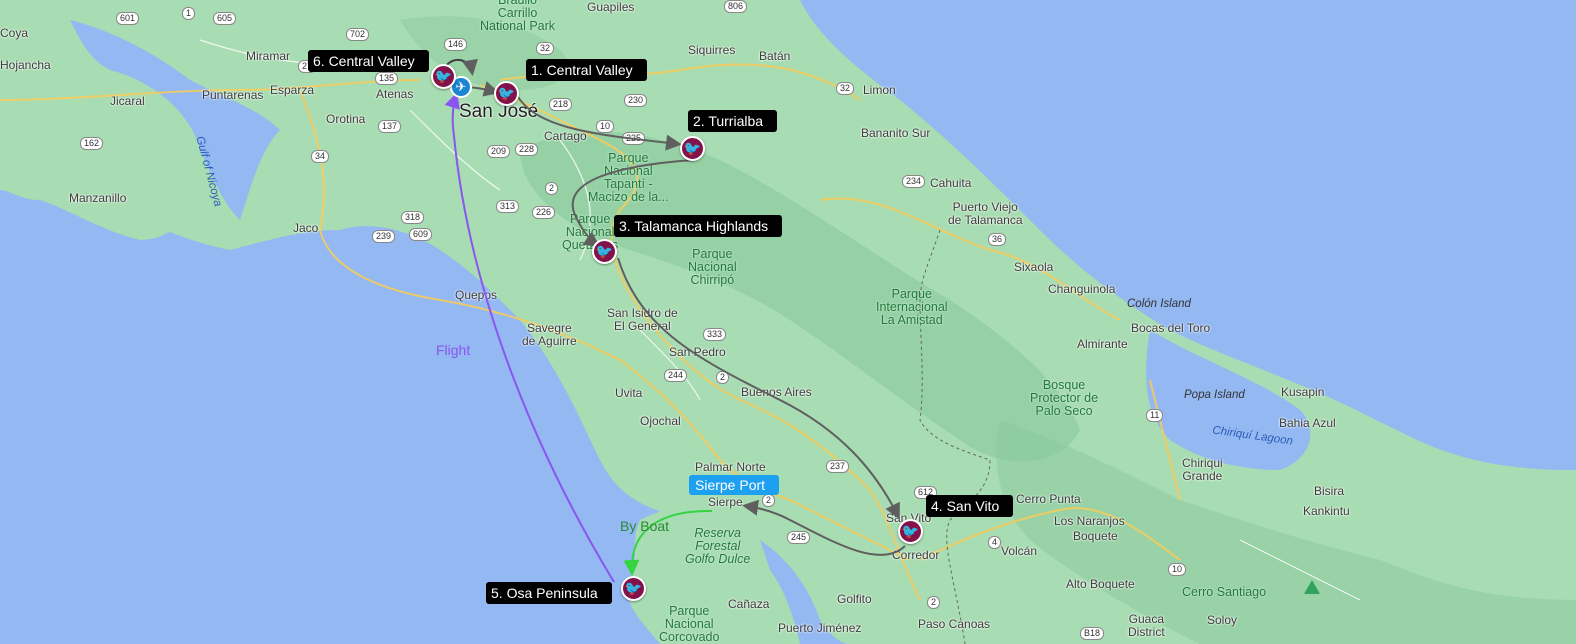 The image size is (1576, 644). Describe the element at coordinates (730, 467) in the screenshot. I see `town-palmar-norte: Palmar Norte` at that location.